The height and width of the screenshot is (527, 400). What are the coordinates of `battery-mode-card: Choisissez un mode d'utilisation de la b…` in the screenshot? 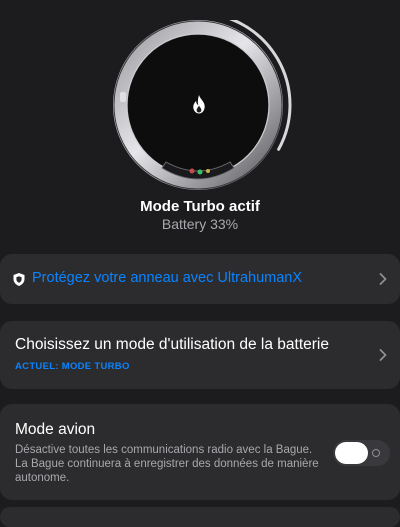 It's located at (200, 355).